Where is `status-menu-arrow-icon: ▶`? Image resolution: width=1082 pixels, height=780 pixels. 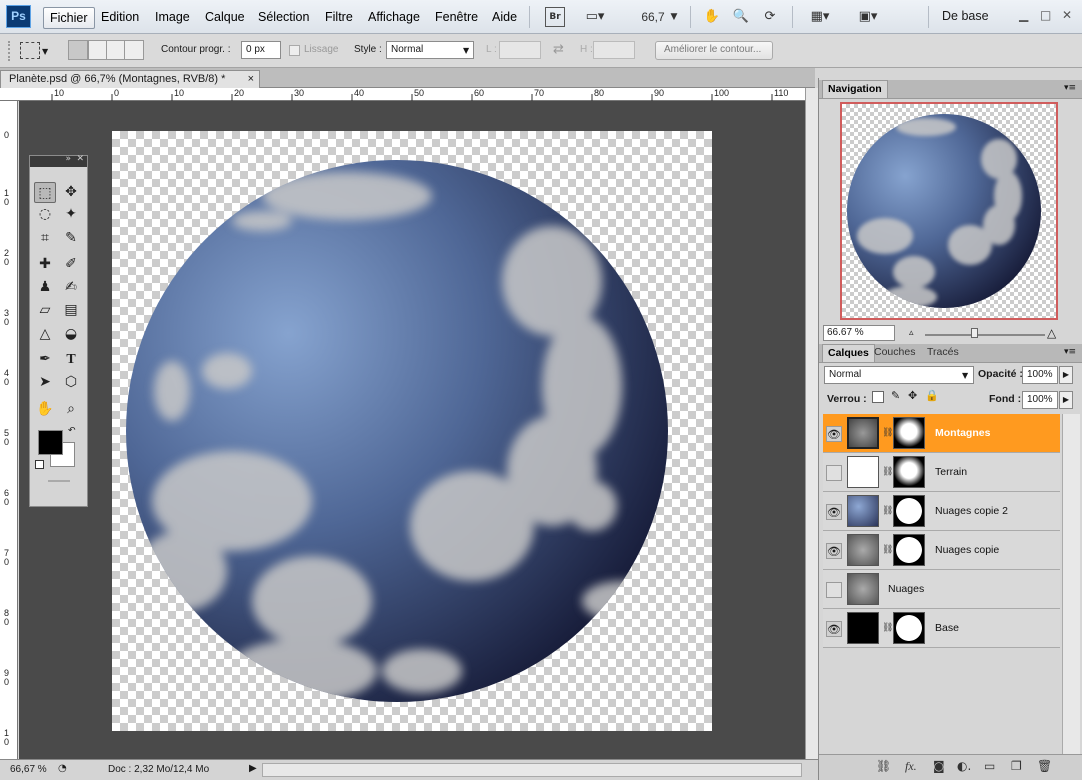
status-menu-arrow-icon: ▶ is located at coordinates (253, 768).